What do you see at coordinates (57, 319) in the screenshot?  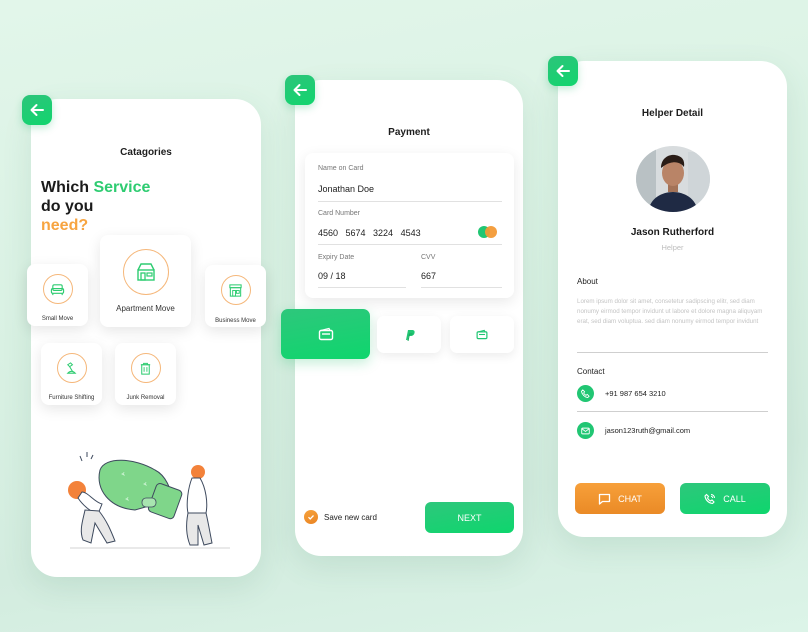 I see `category-label: Small Move` at bounding box center [57, 319].